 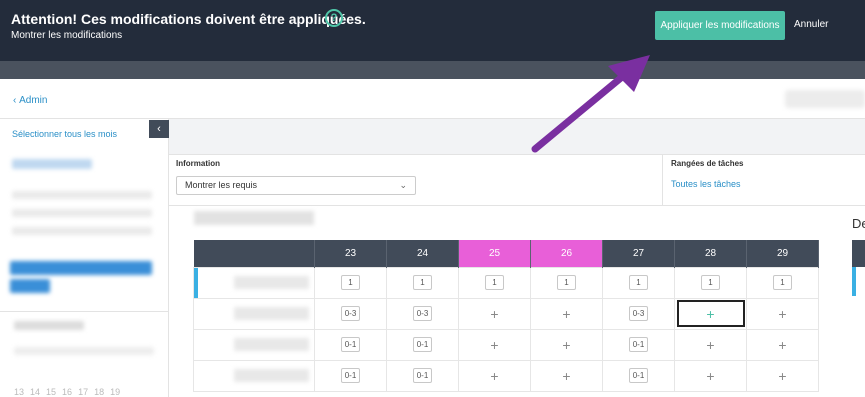 What do you see at coordinates (334, 18) in the screenshot?
I see `question-circle-icon: ?` at bounding box center [334, 18].